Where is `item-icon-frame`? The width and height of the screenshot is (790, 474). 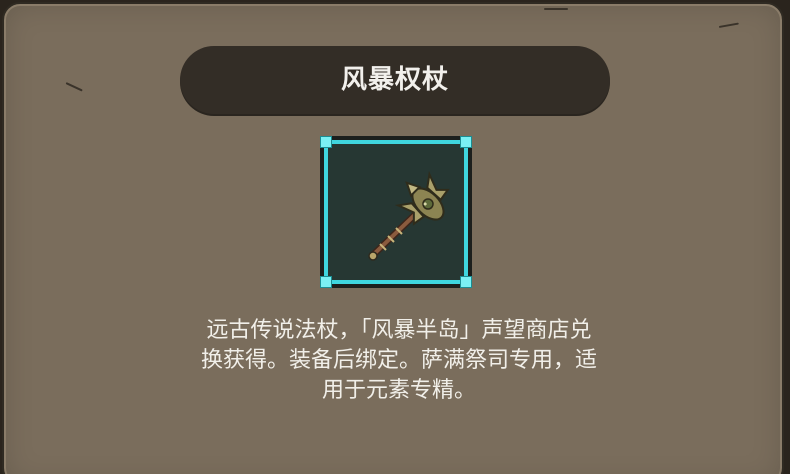 item-icon-frame is located at coordinates (396, 212).